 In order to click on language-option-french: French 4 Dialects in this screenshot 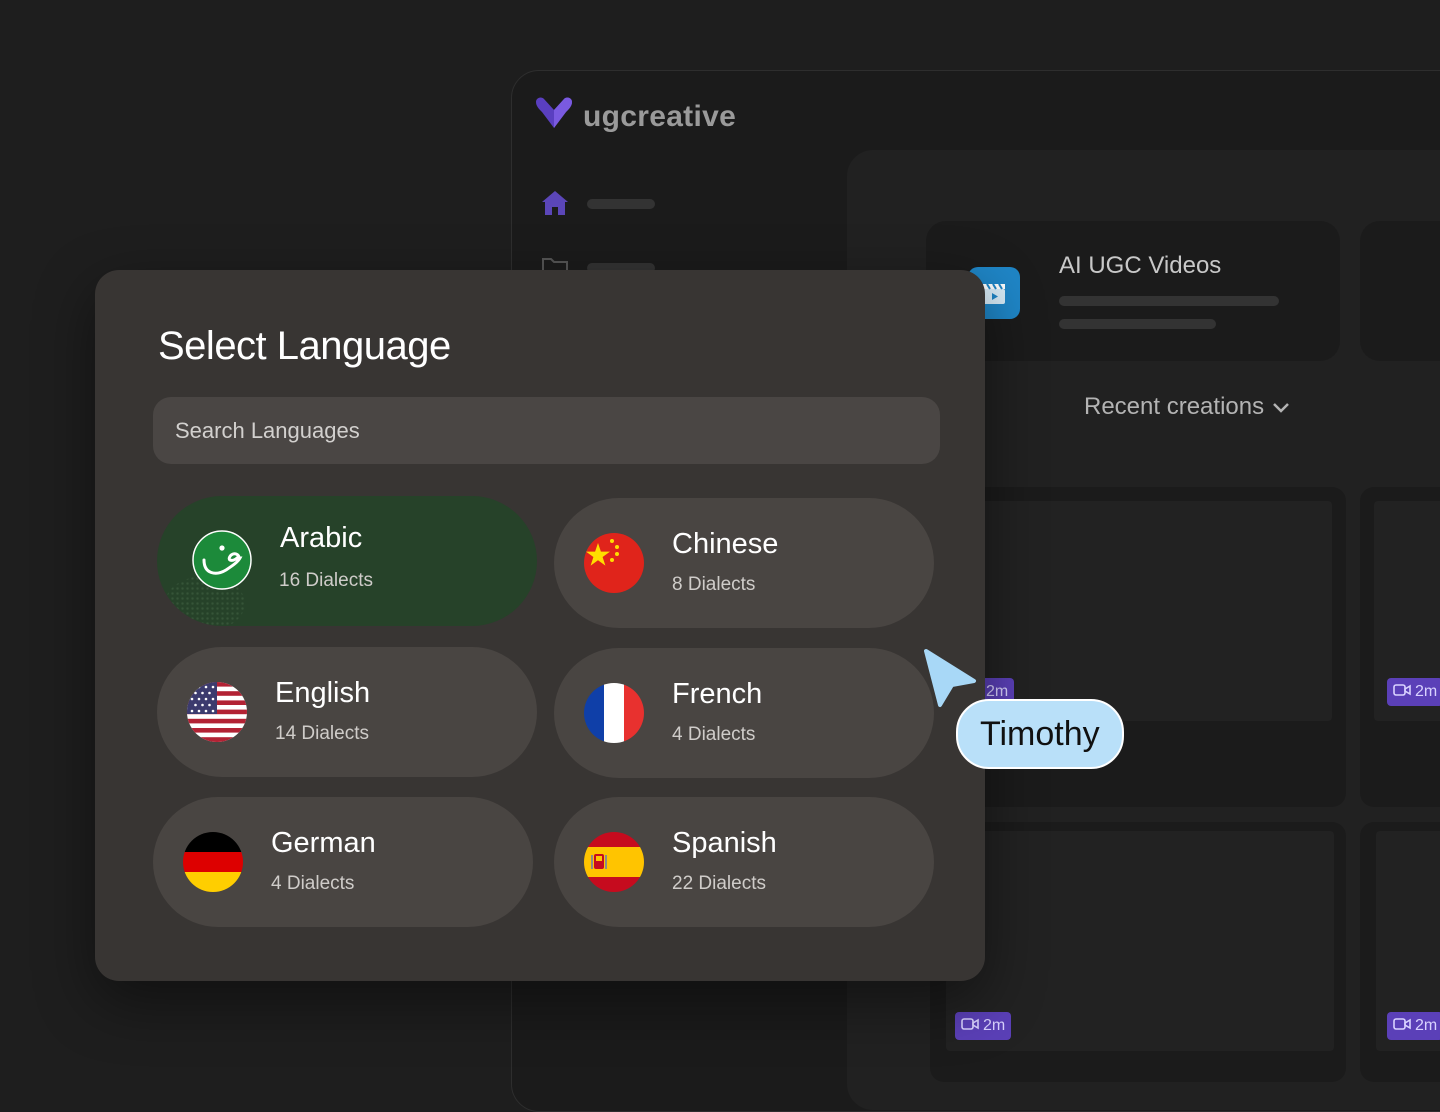, I will do `click(744, 713)`.